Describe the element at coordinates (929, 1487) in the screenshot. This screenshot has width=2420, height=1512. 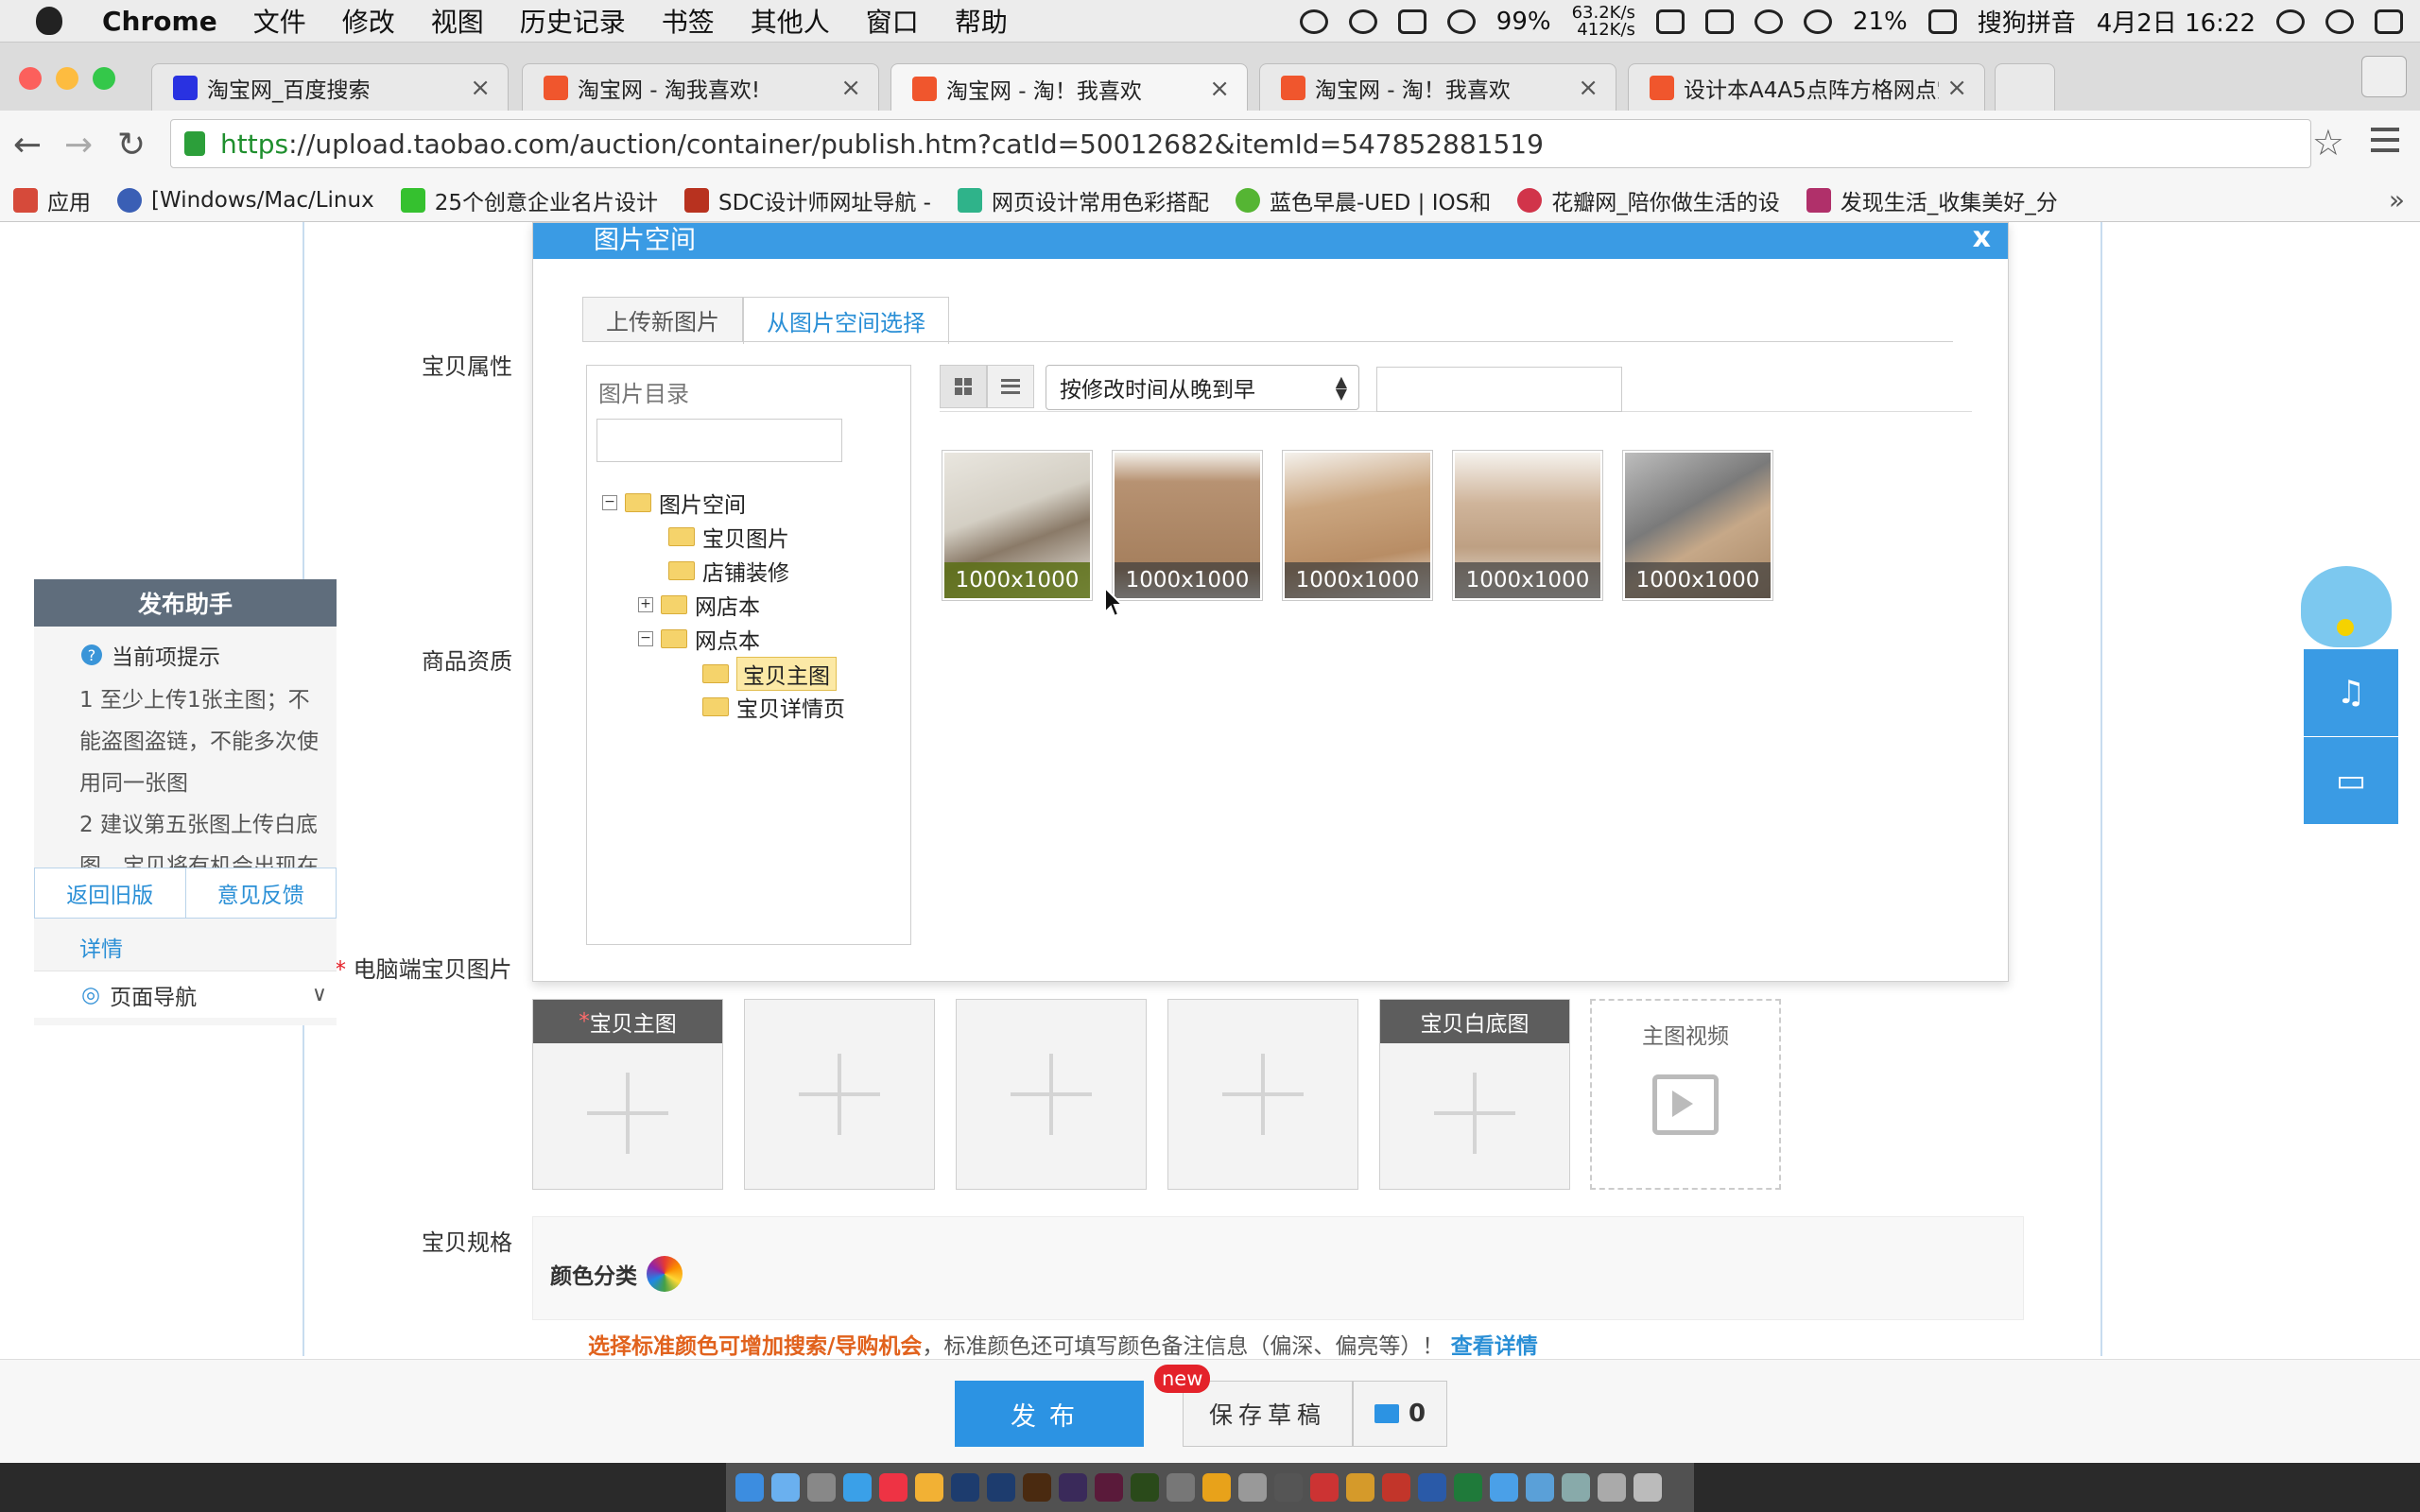
I see `chrome-icon` at that location.